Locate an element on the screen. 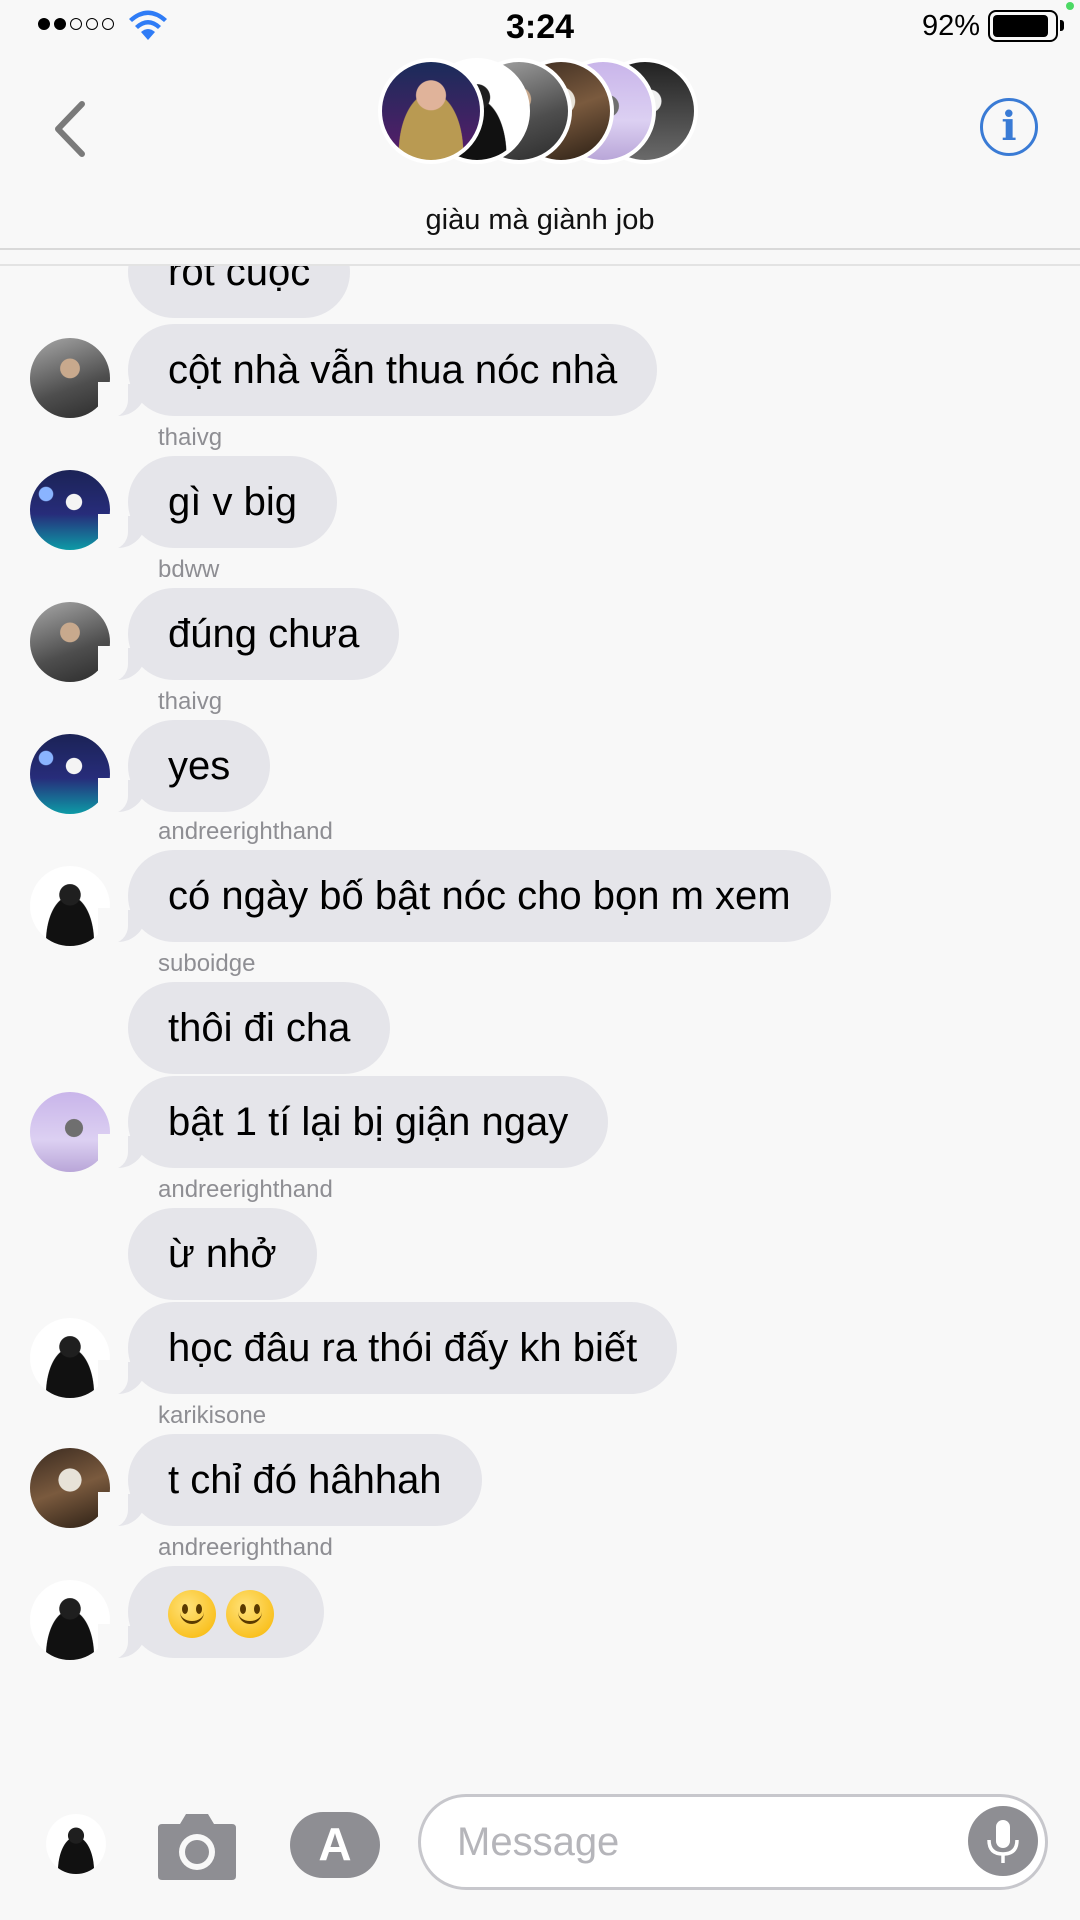 This screenshot has width=1080, height=1920. battery-icon is located at coordinates (1026, 26).